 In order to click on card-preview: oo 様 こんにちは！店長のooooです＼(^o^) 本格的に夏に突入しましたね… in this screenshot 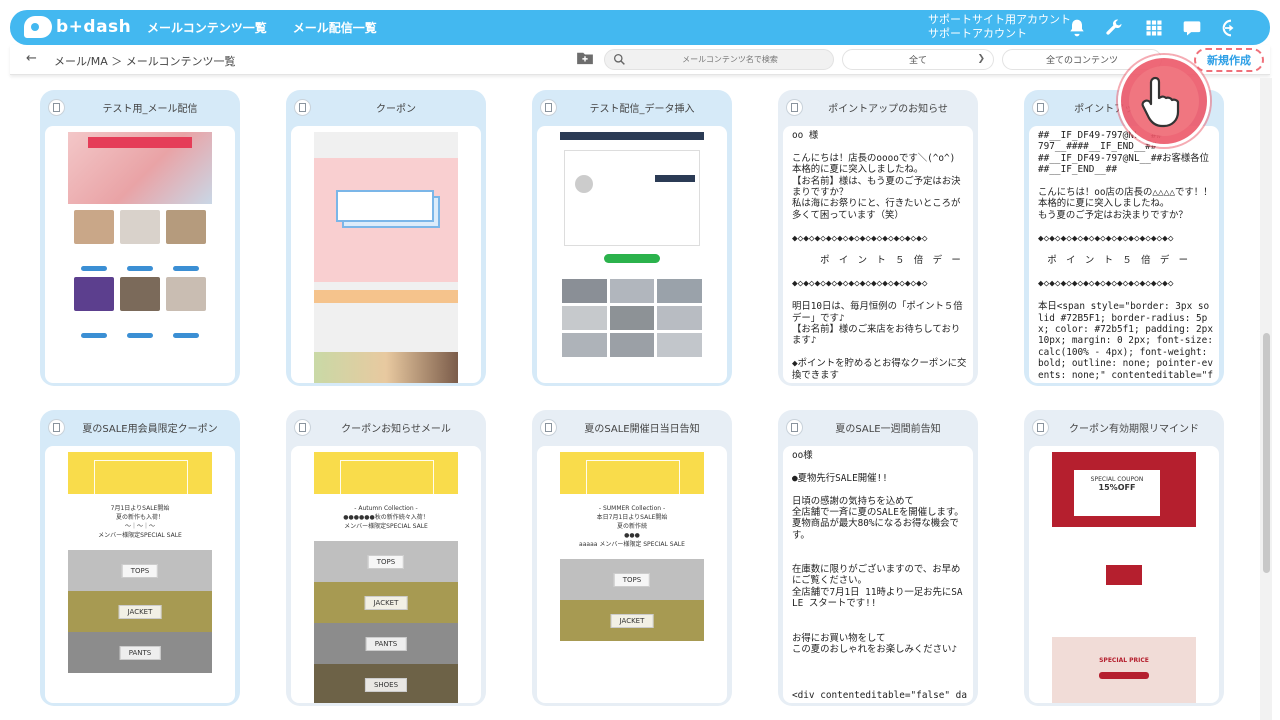, I will do `click(878, 254)`.